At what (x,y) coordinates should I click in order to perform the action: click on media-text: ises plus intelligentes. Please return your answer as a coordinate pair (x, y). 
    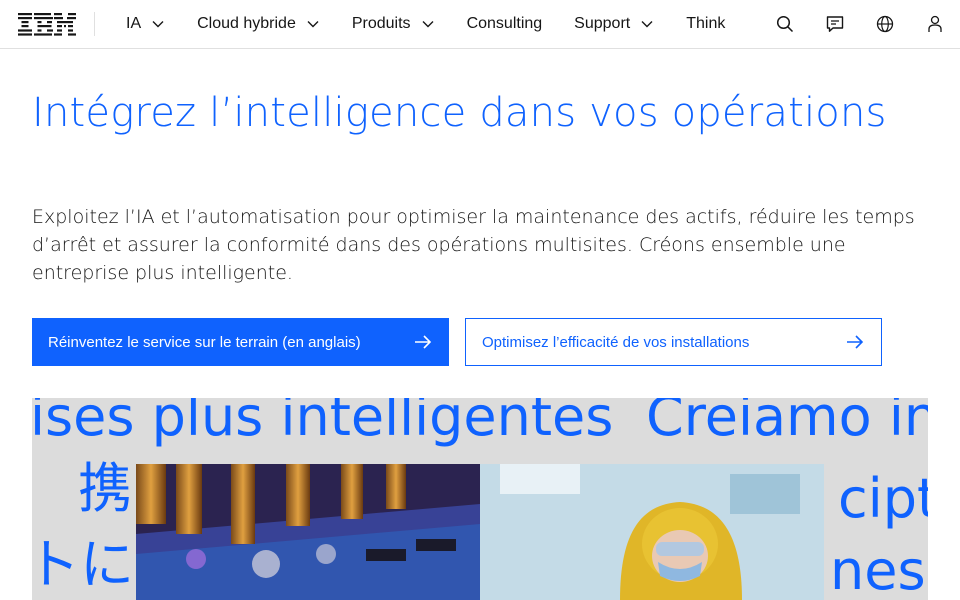
    Looking at the image, I should click on (323, 423).